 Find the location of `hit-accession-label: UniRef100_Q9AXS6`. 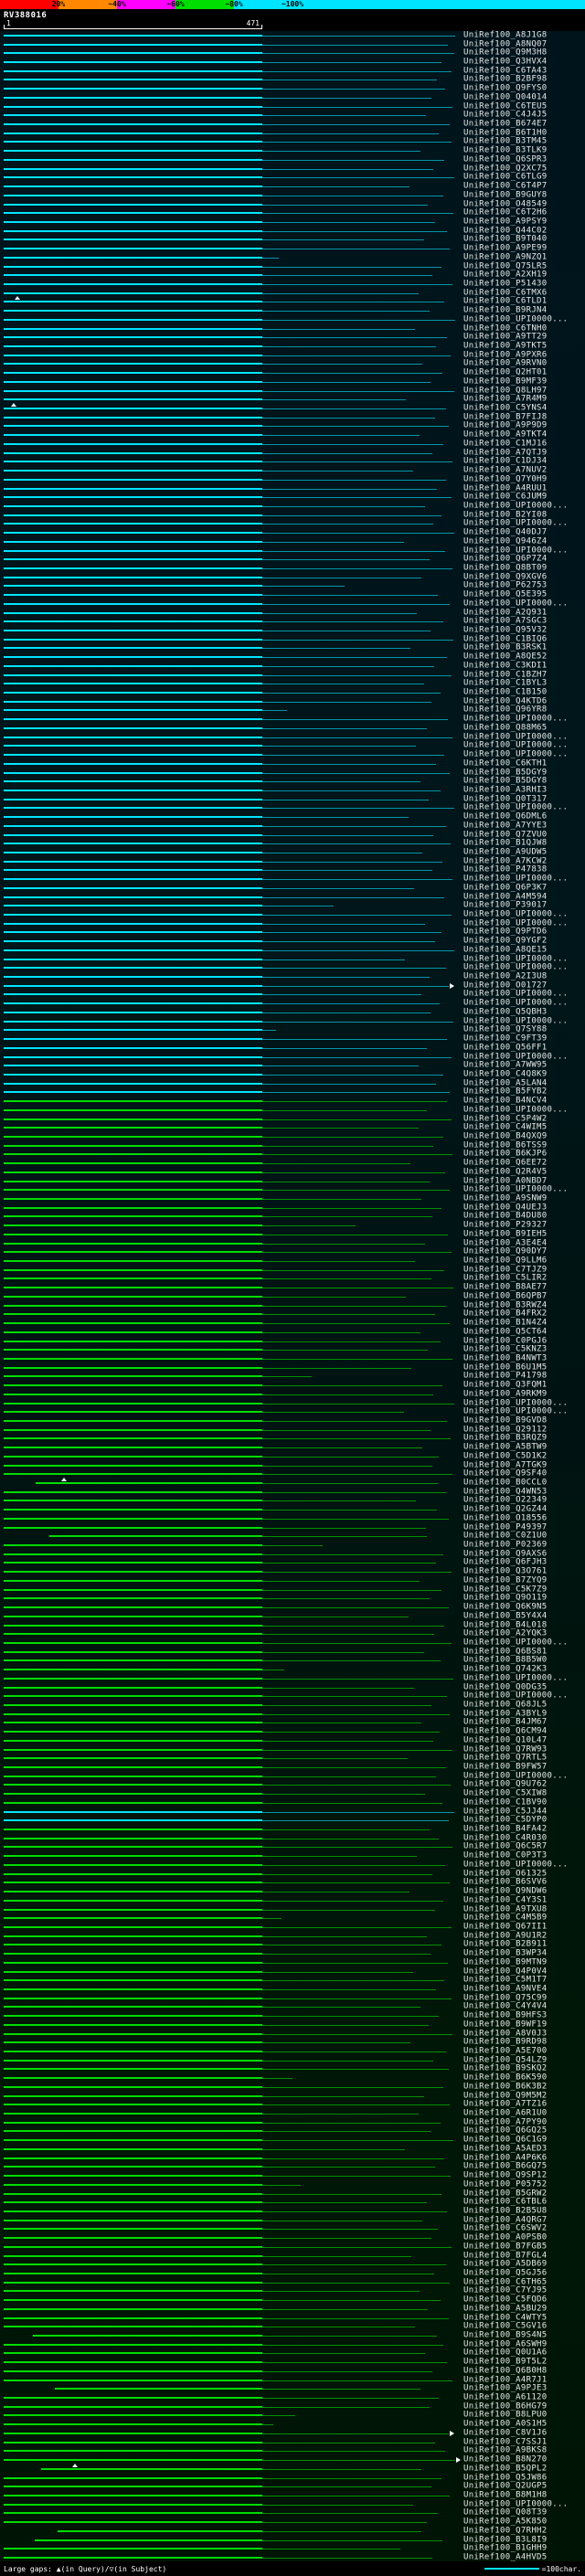

hit-accession-label: UniRef100_Q9AXS6 is located at coordinates (506, 1554).